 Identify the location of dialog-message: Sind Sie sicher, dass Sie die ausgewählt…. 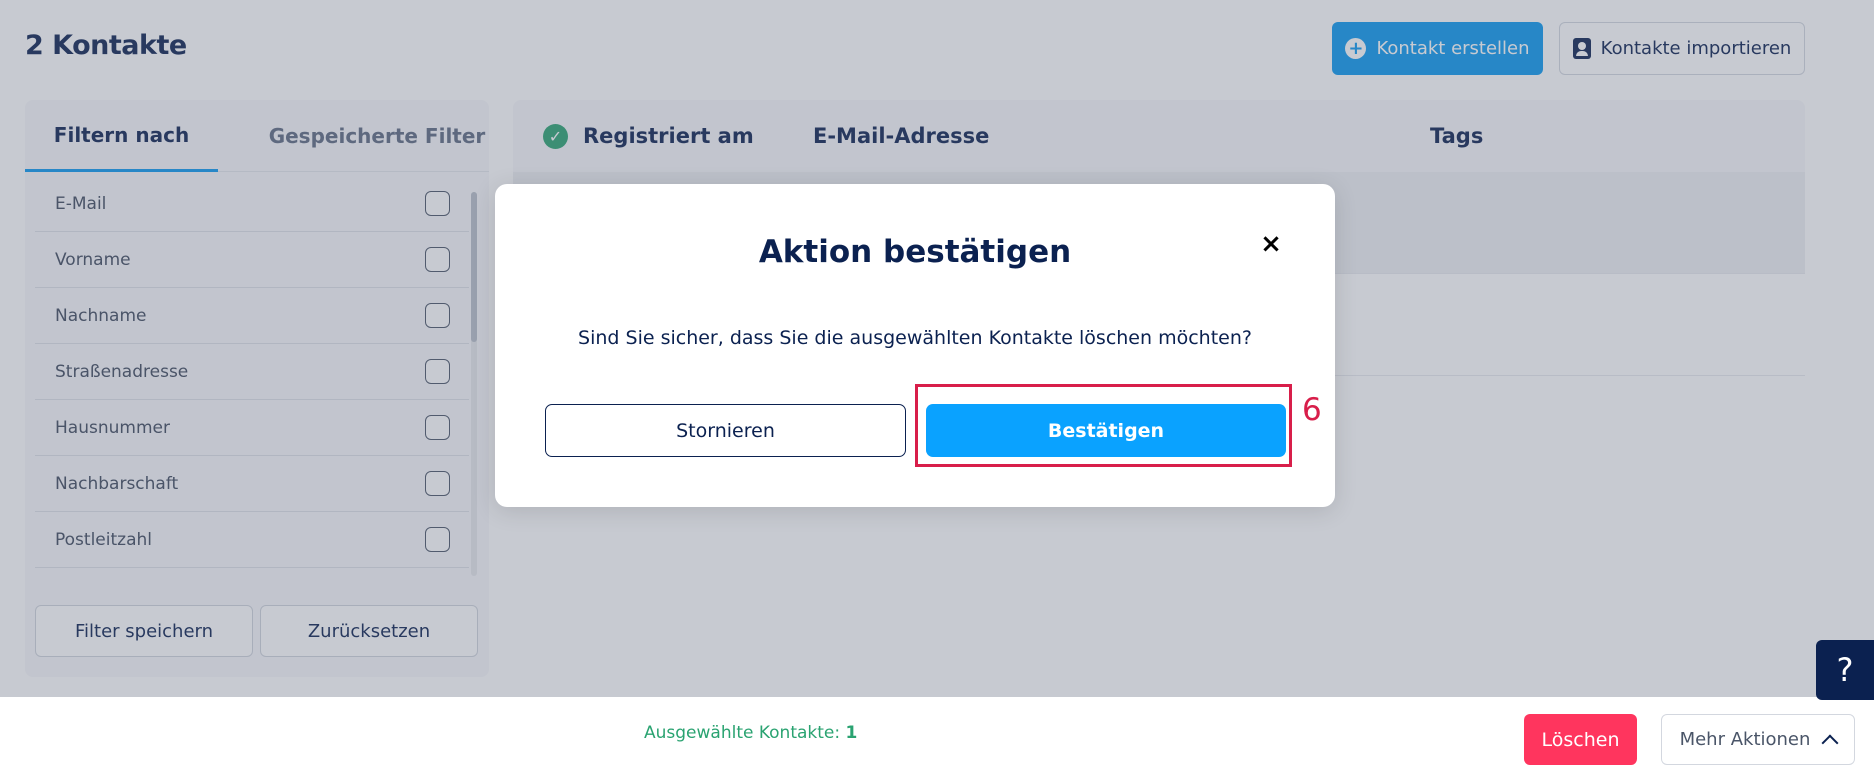
(915, 338).